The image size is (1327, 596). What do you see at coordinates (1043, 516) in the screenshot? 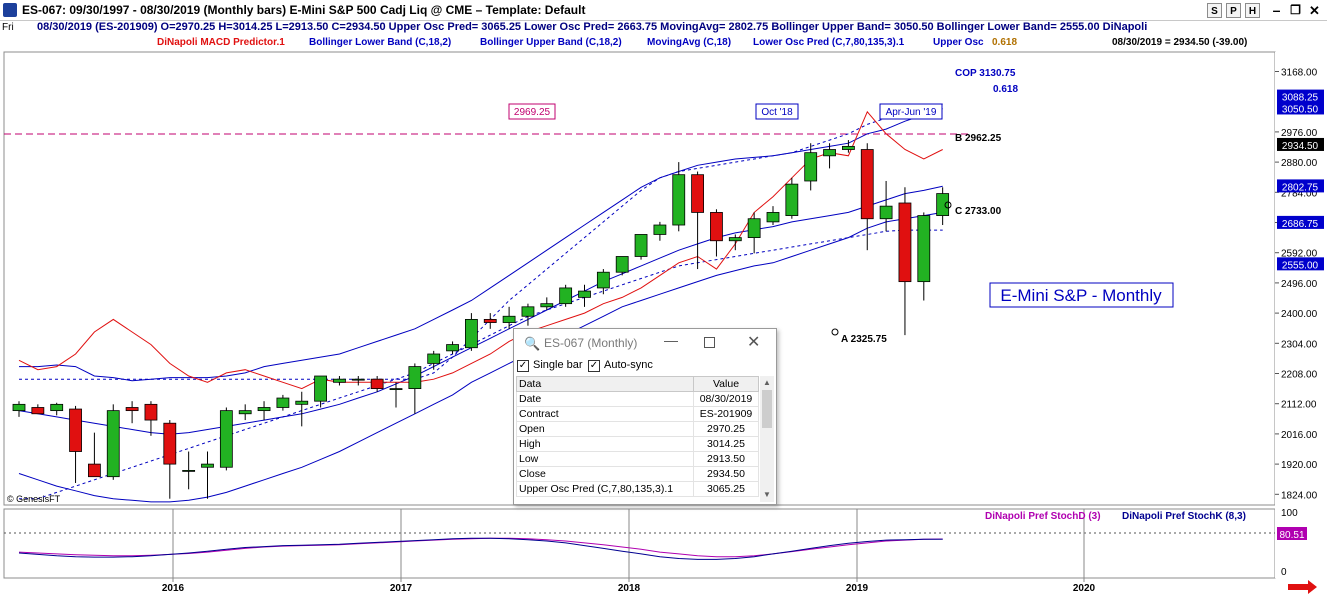
I see `stoch-d-legend: DiNapoli Pref StochD (3)` at bounding box center [1043, 516].